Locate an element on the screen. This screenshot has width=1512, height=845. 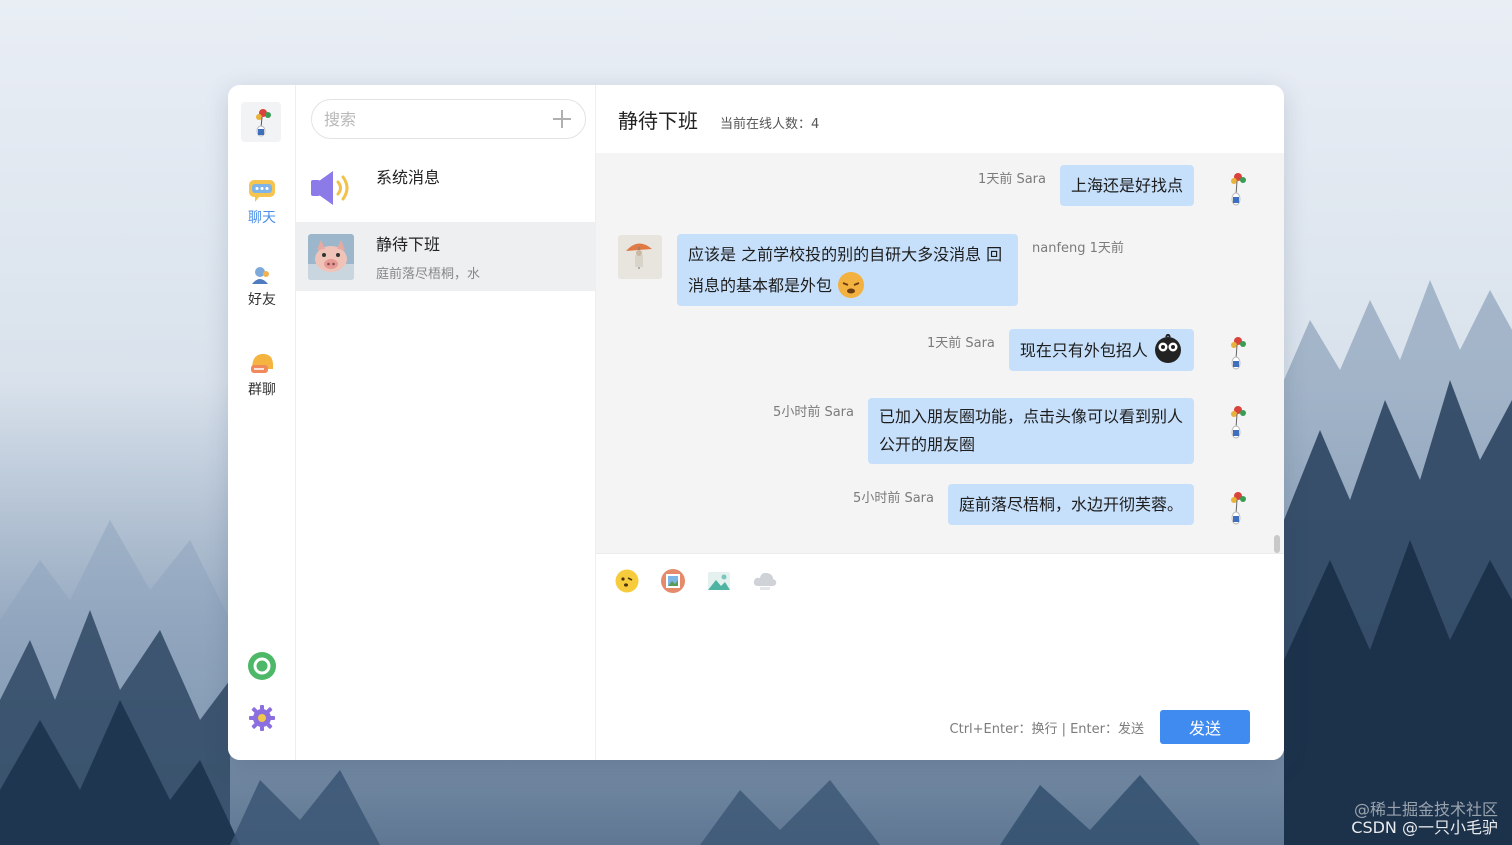
conversation-name: 系统消息 is located at coordinates (408, 177).